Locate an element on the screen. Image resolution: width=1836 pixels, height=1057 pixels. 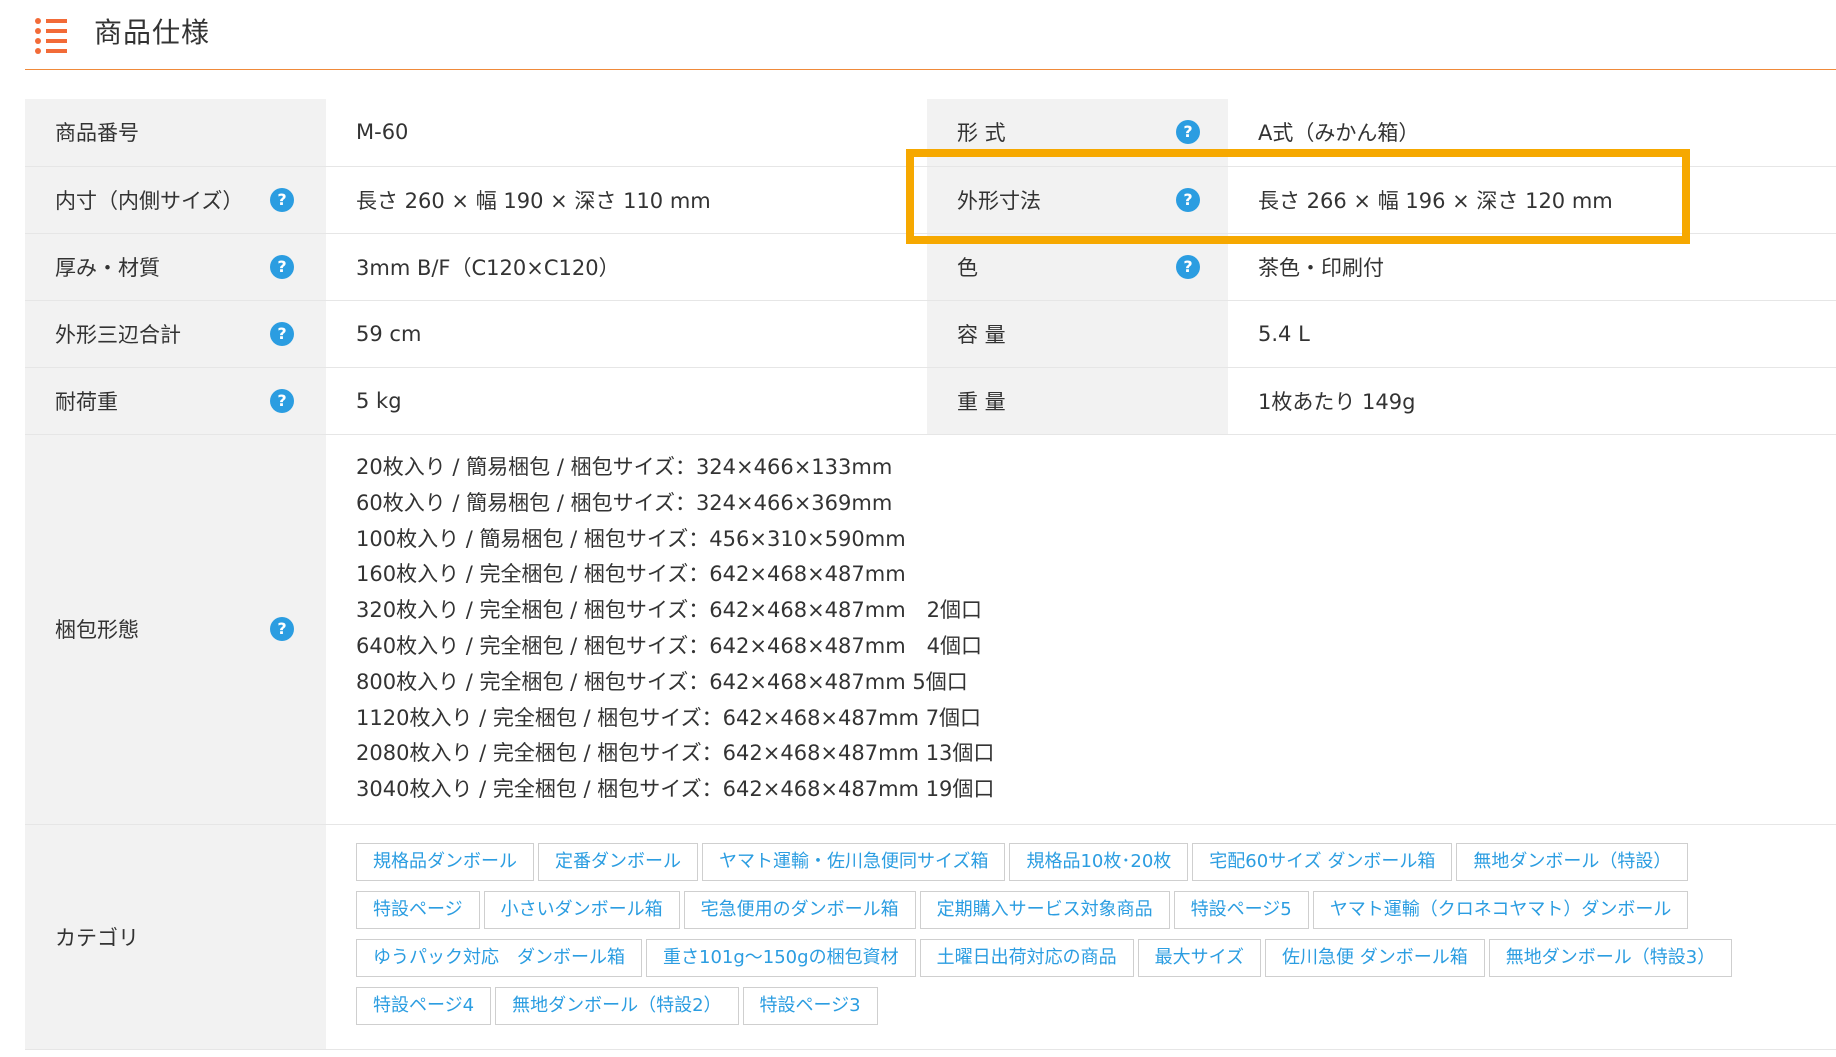
packaging-line: 100枚入り / 簡易梱包 / 梱包サイズ：456×310×590mm is located at coordinates (631, 538).